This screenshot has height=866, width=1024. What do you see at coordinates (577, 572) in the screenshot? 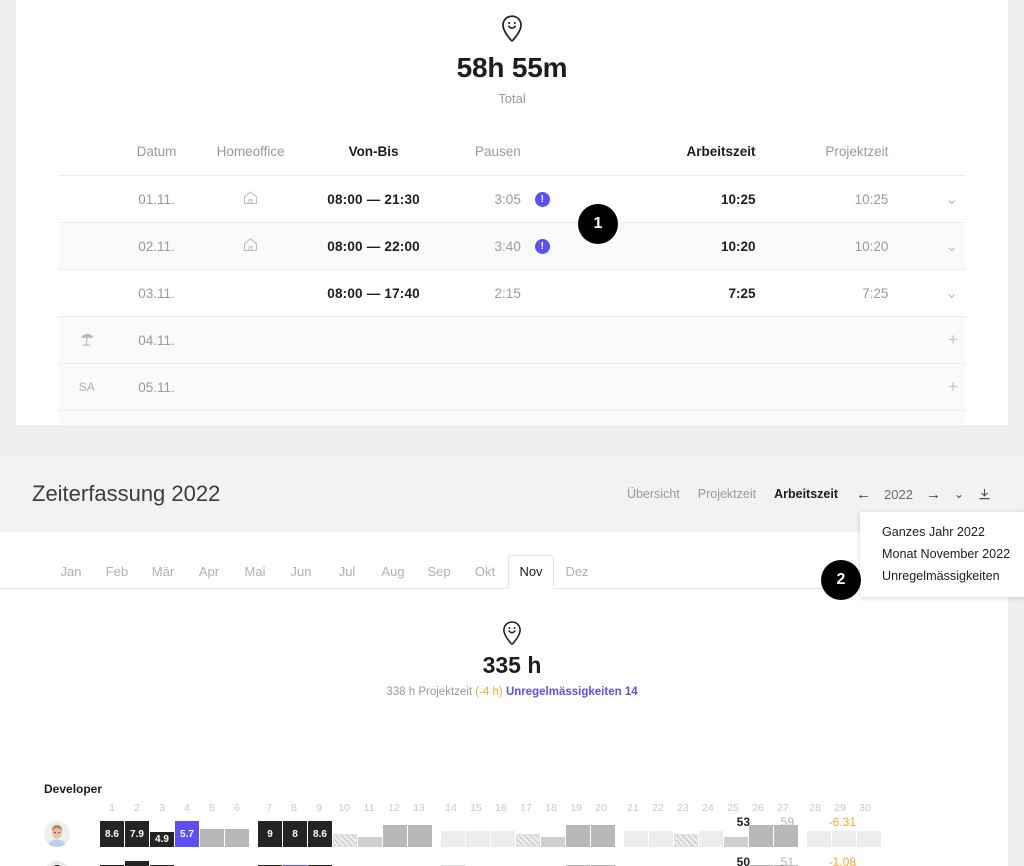
I see `tab-dez: Dez` at bounding box center [577, 572].